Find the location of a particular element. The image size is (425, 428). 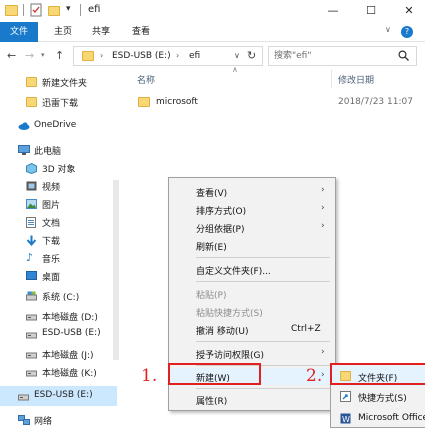

sidebar-item-label: 网络 is located at coordinates (43, 422).